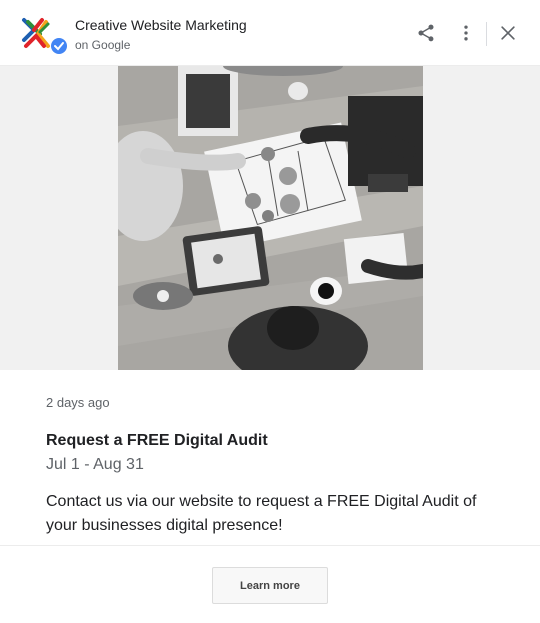  What do you see at coordinates (161, 25) in the screenshot?
I see `business-name: Creative Website Marketing` at bounding box center [161, 25].